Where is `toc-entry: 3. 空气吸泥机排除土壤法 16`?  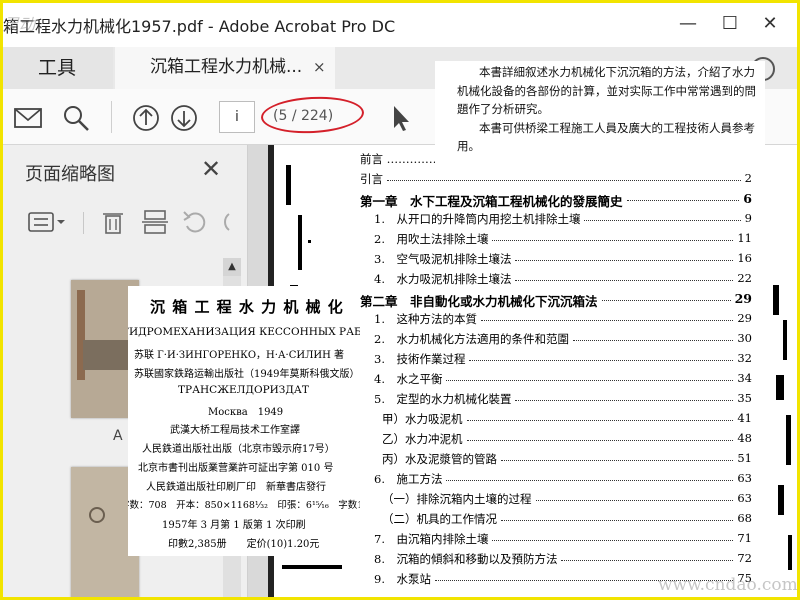
toc-entry: 3. 空气吸泥机排除土壤法 16 is located at coordinates (556, 261).